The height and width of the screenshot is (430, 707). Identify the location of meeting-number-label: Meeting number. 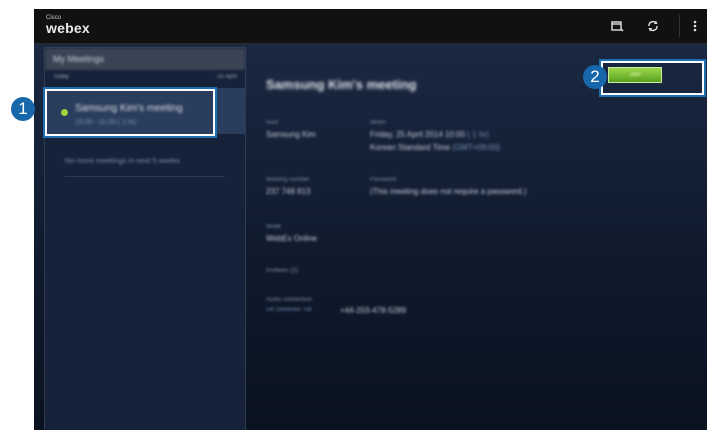
(288, 180).